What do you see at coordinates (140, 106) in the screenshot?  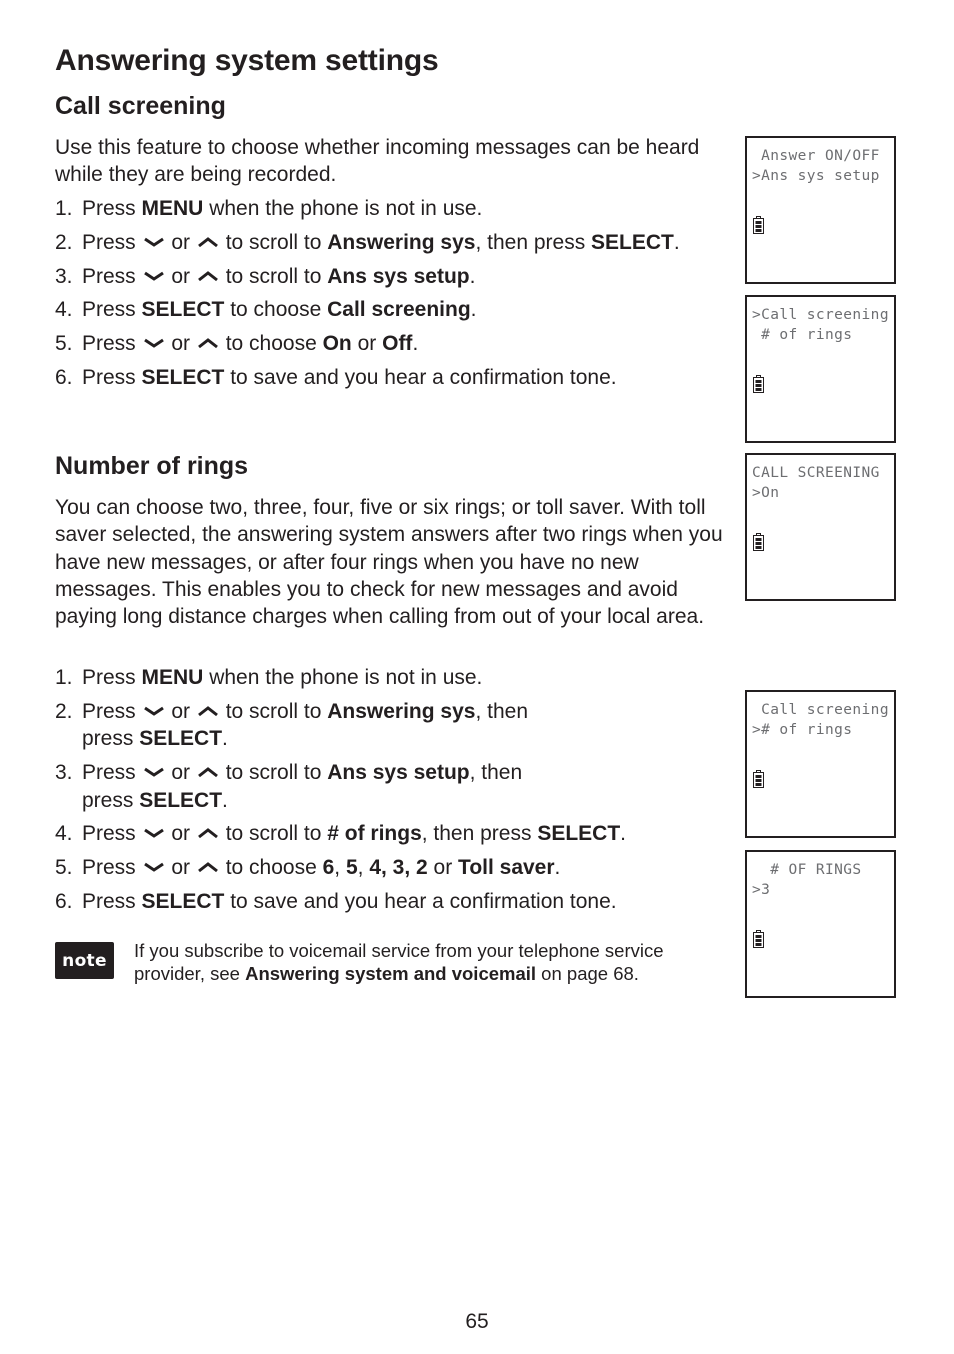 I see `section-title-call-screening: Call screening` at bounding box center [140, 106].